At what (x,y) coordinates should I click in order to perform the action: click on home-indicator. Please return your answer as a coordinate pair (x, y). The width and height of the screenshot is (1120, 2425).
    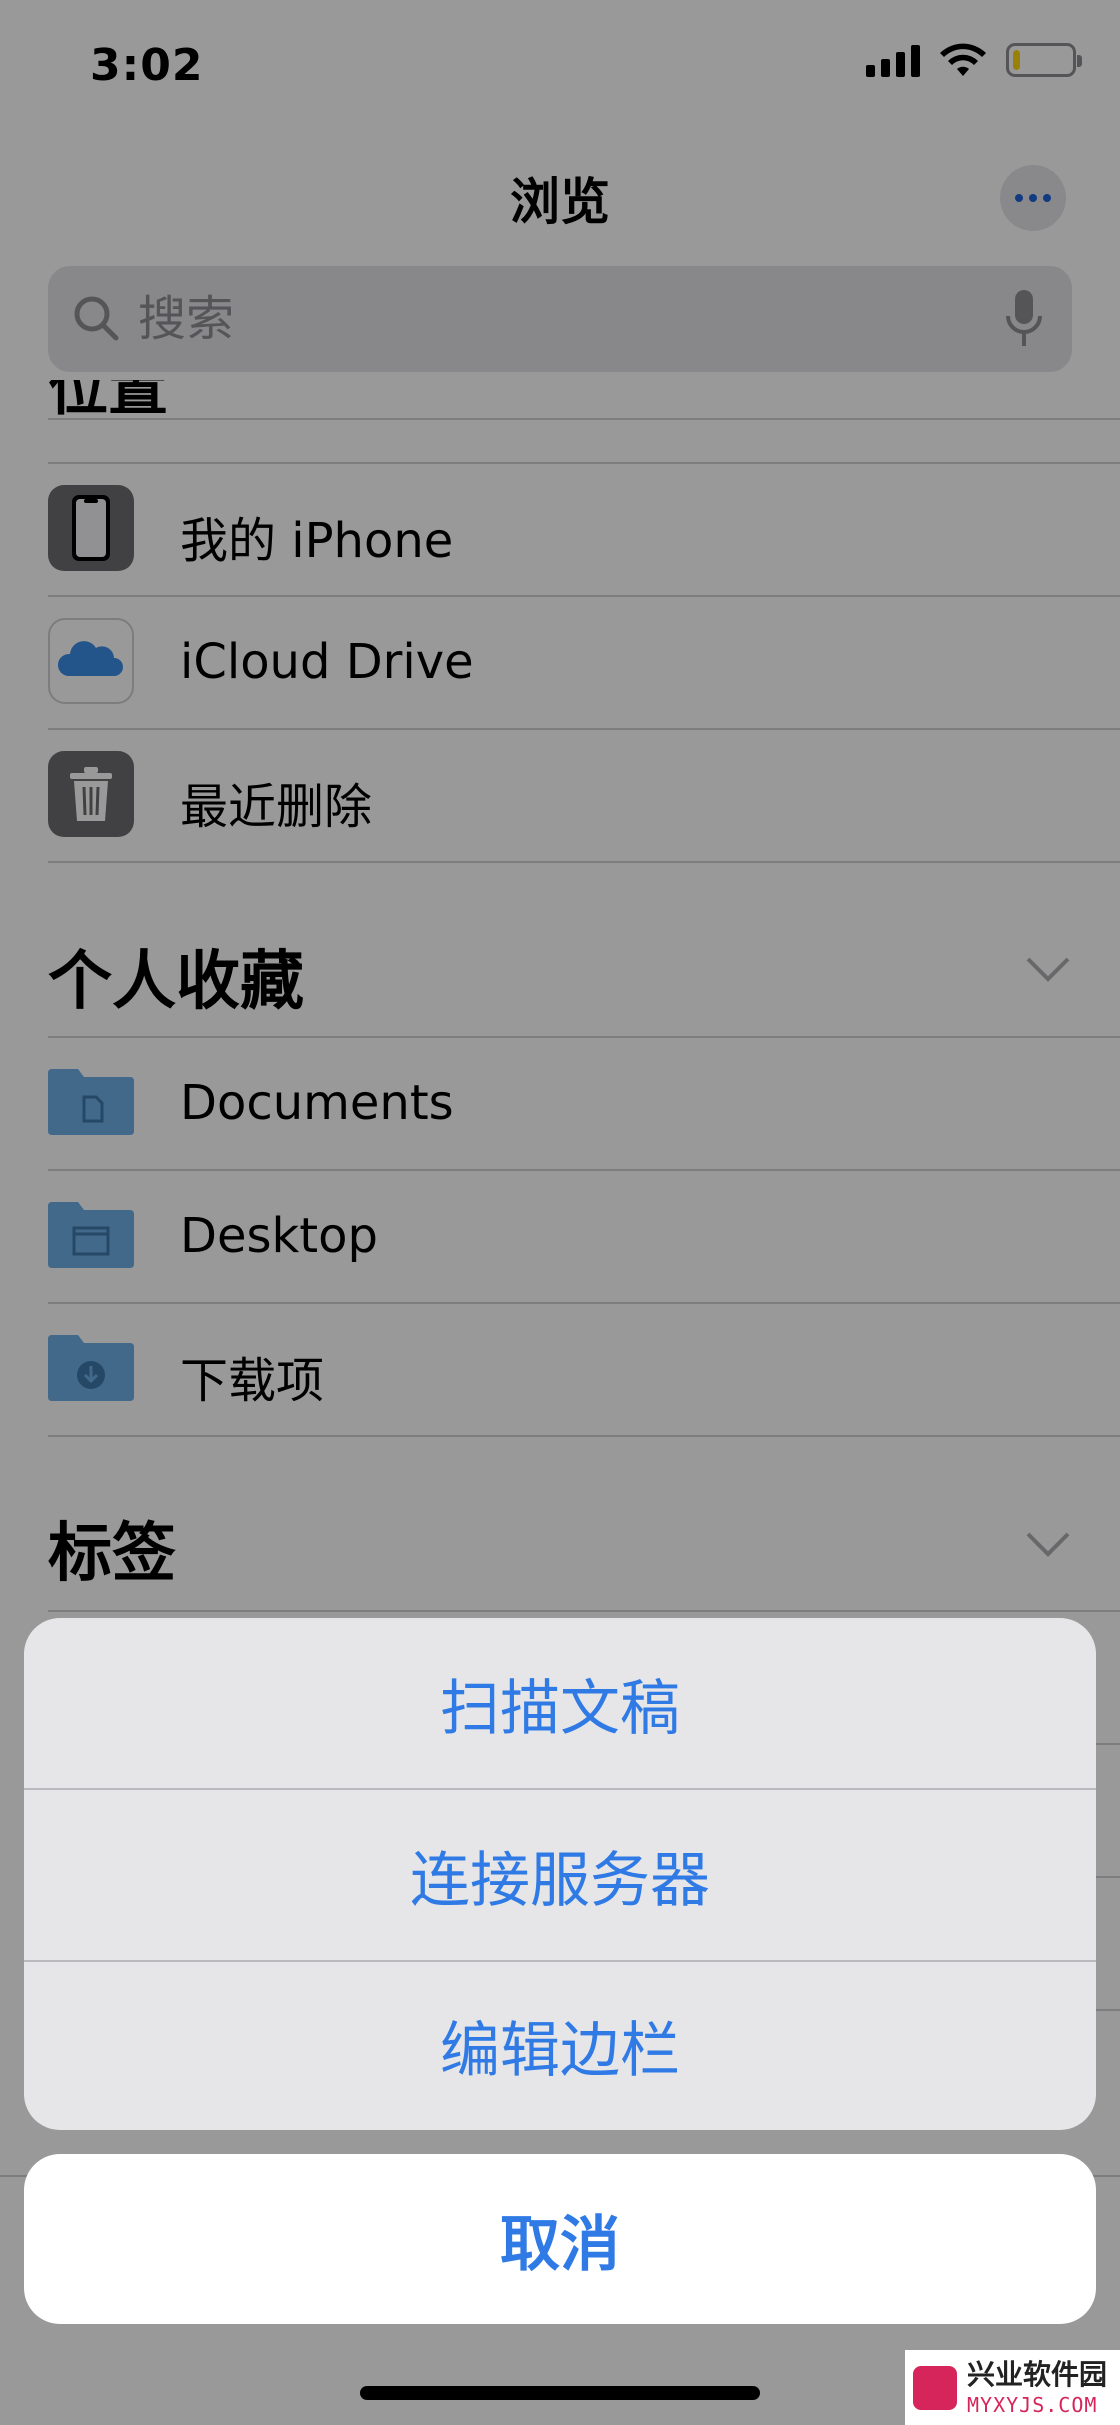
    Looking at the image, I should click on (560, 2393).